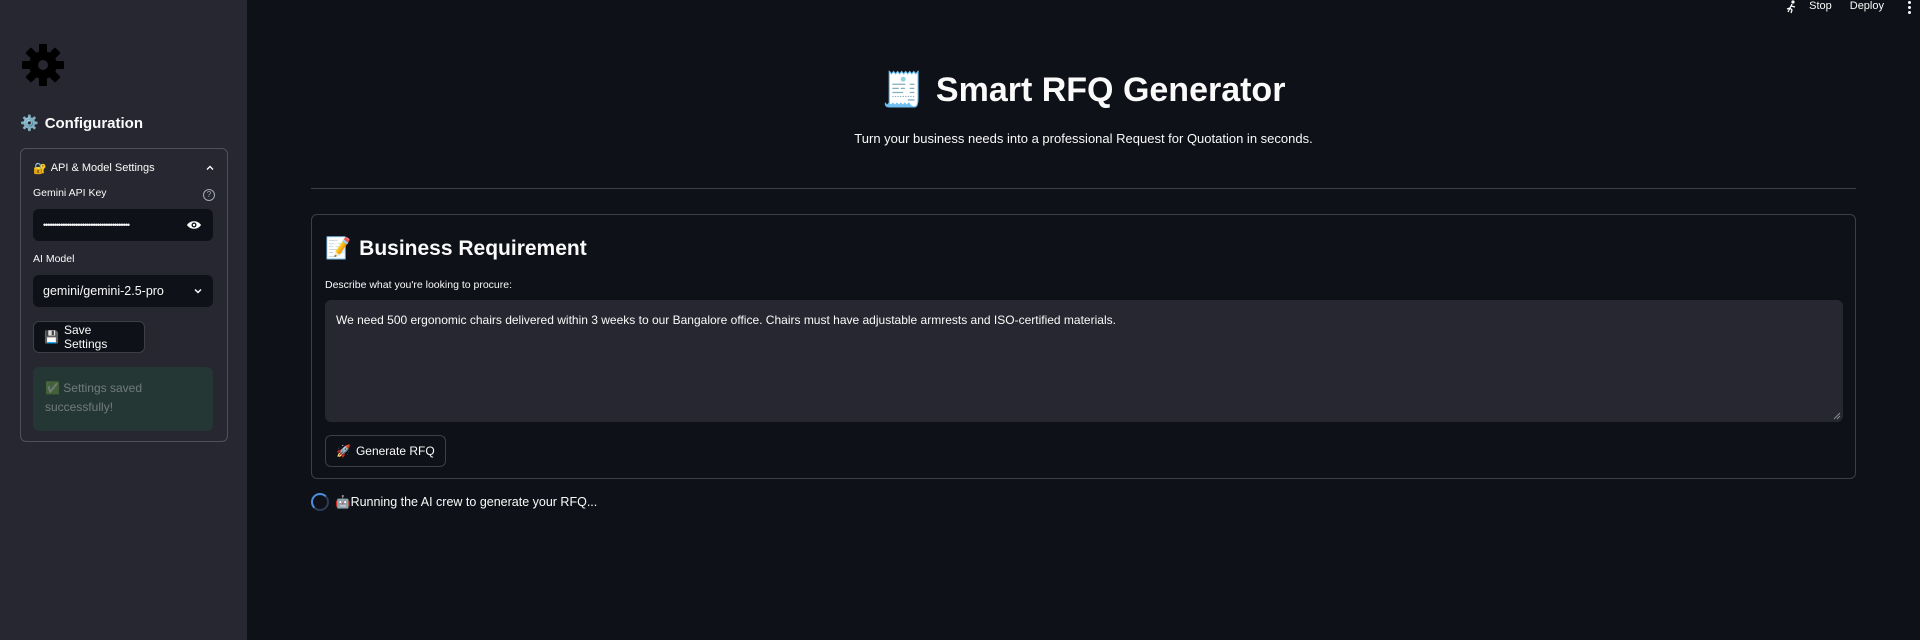  Describe the element at coordinates (86, 225) in the screenshot. I see `api-key-value: ••••••••••••••••••••••••••••••••••••••••` at that location.